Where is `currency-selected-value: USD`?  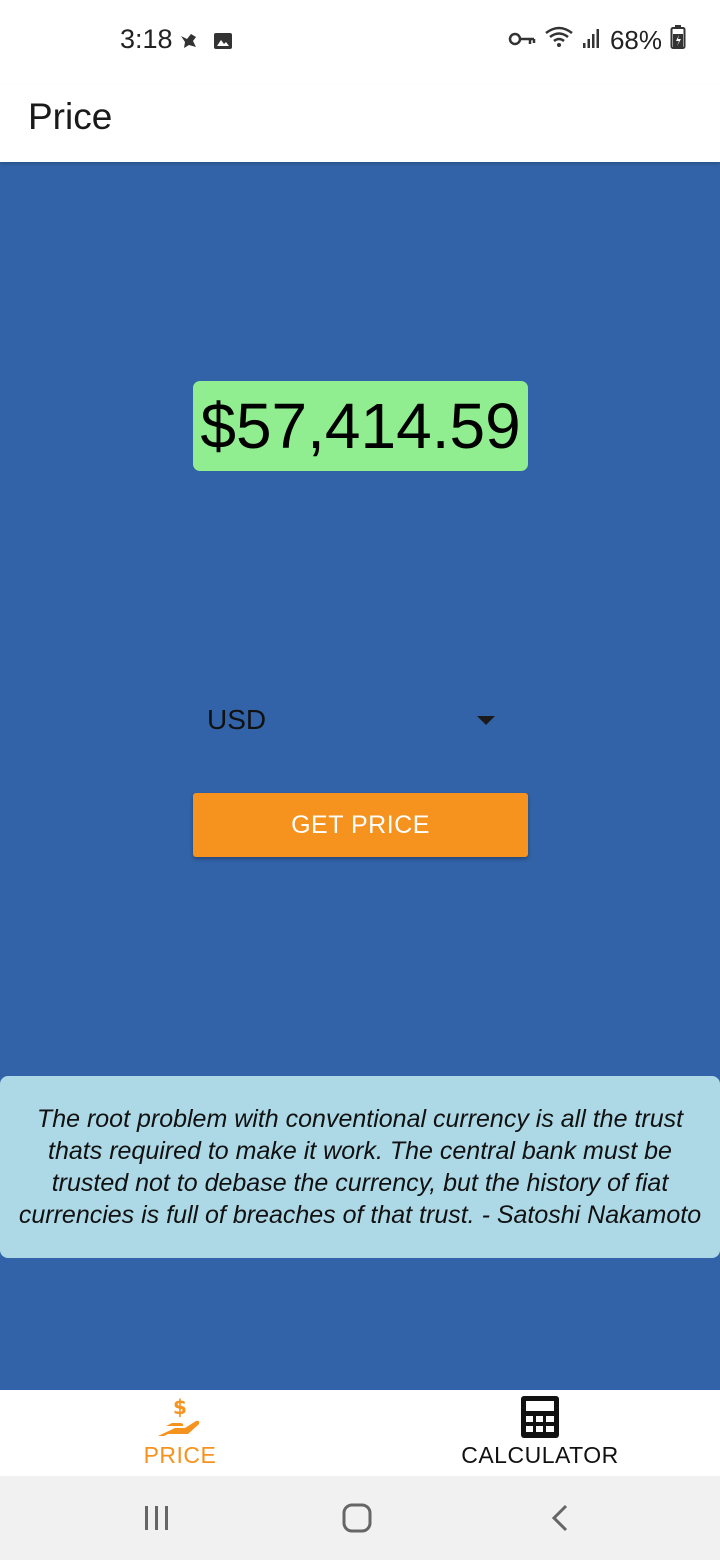 currency-selected-value: USD is located at coordinates (237, 719).